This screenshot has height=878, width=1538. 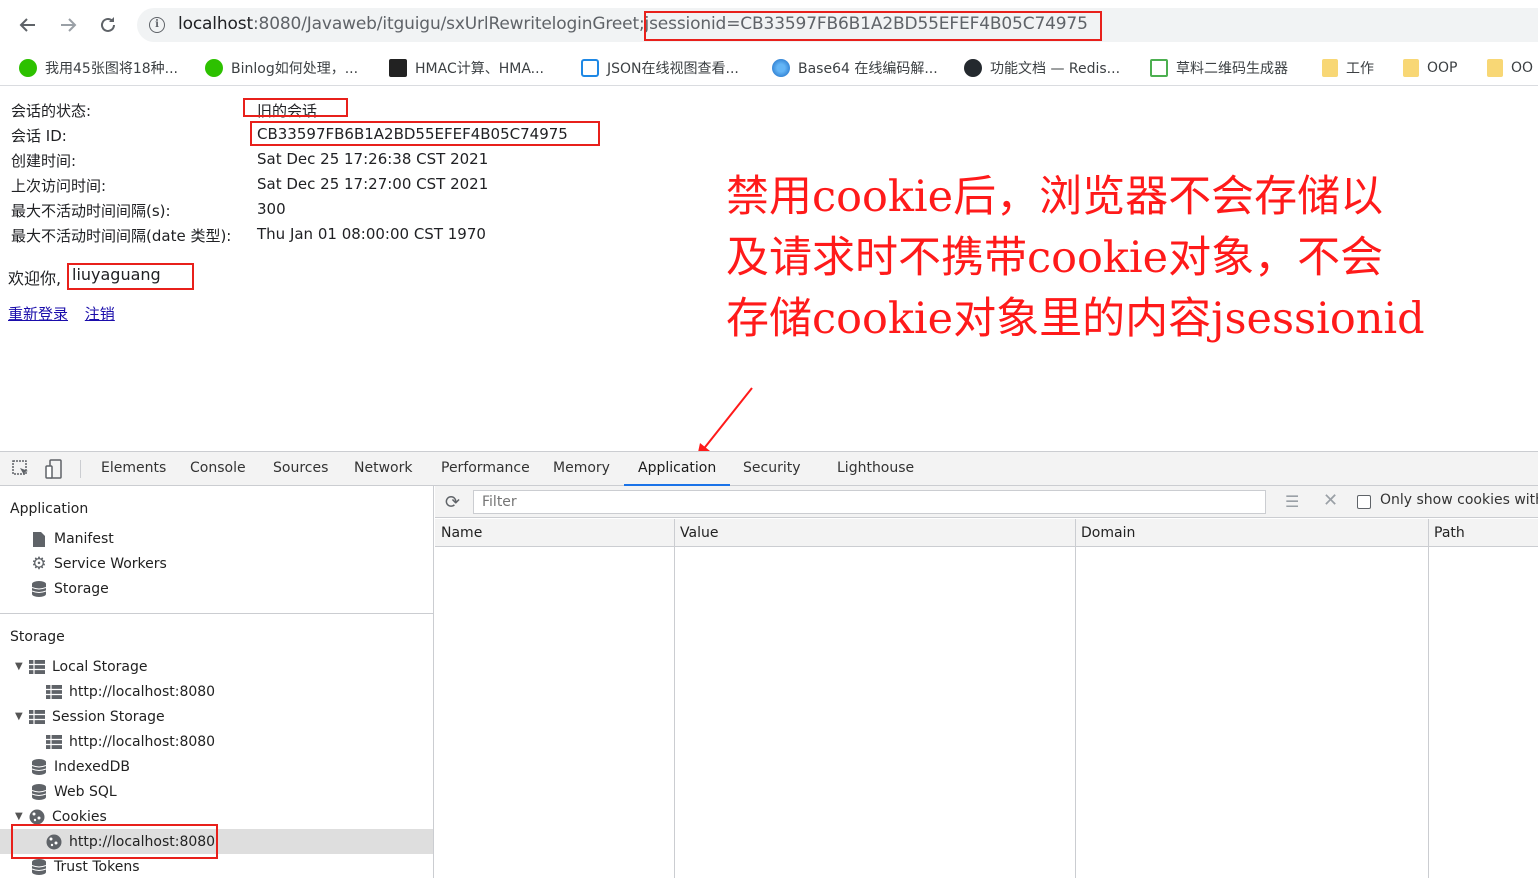 I want to click on creation-time-label: 创建时间:, so click(x=44, y=161).